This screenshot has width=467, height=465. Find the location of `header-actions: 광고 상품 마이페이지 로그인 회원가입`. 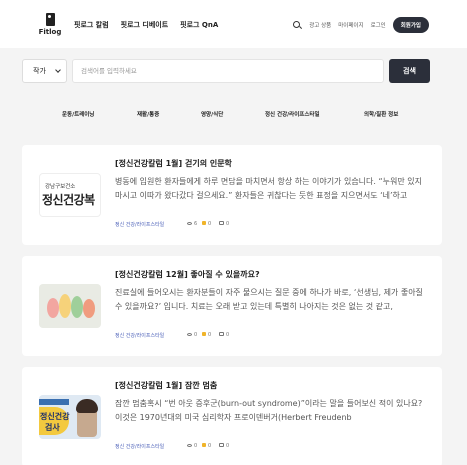

header-actions: 광고 상품 마이페이지 로그인 회원가입 is located at coordinates (361, 25).